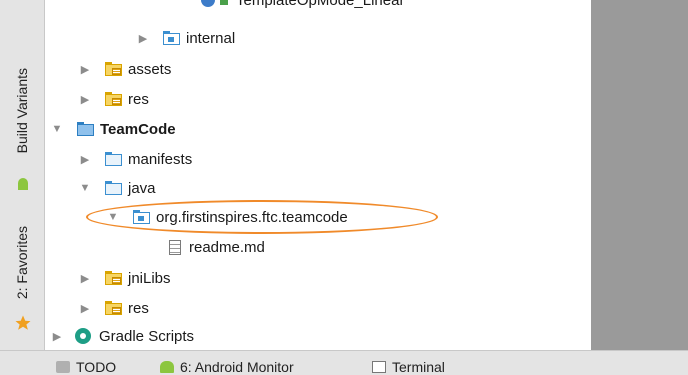 This screenshot has width=688, height=375. I want to click on tree-item-java: ▼ java, so click(117, 188).